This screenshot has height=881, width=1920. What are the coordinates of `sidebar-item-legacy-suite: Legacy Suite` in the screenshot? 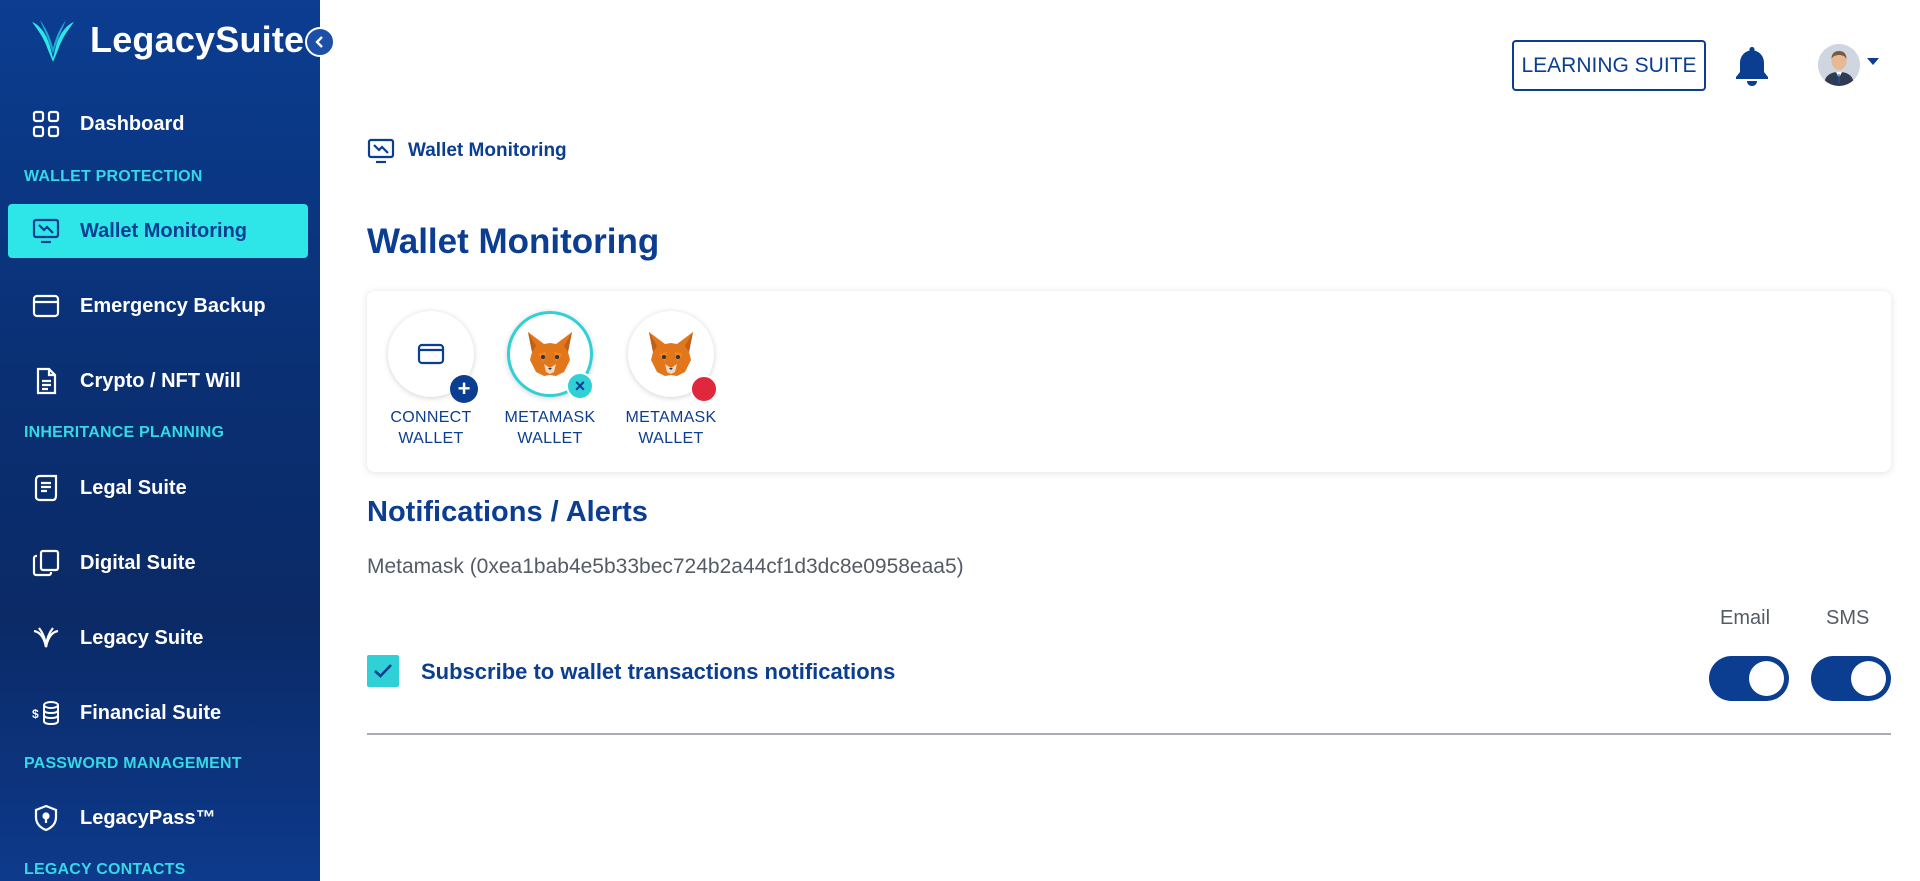 It's located at (158, 638).